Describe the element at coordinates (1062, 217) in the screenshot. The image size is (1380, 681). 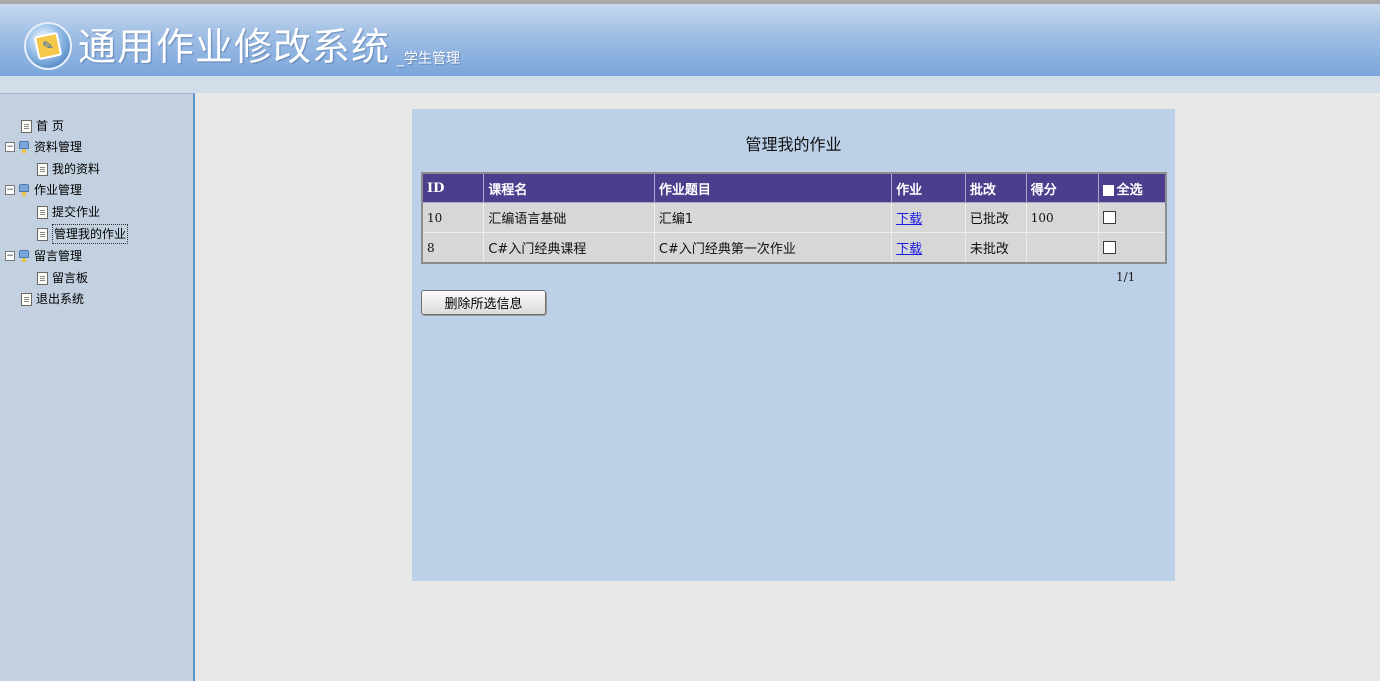
I see `cell-score: 100` at that location.